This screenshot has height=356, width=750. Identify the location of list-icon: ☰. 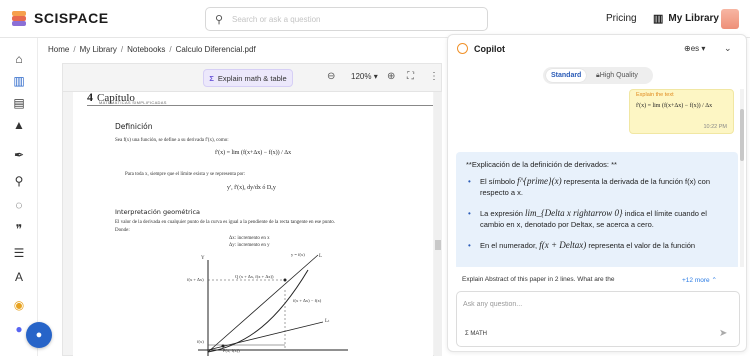
(19, 253).